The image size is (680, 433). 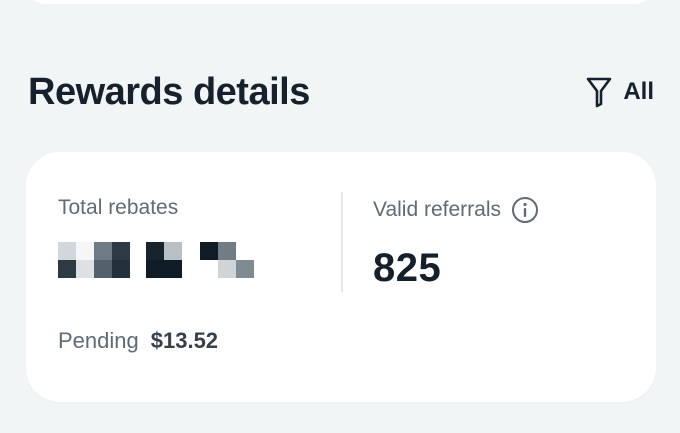 I want to click on rewards-header: Rewards details All, so click(x=341, y=92).